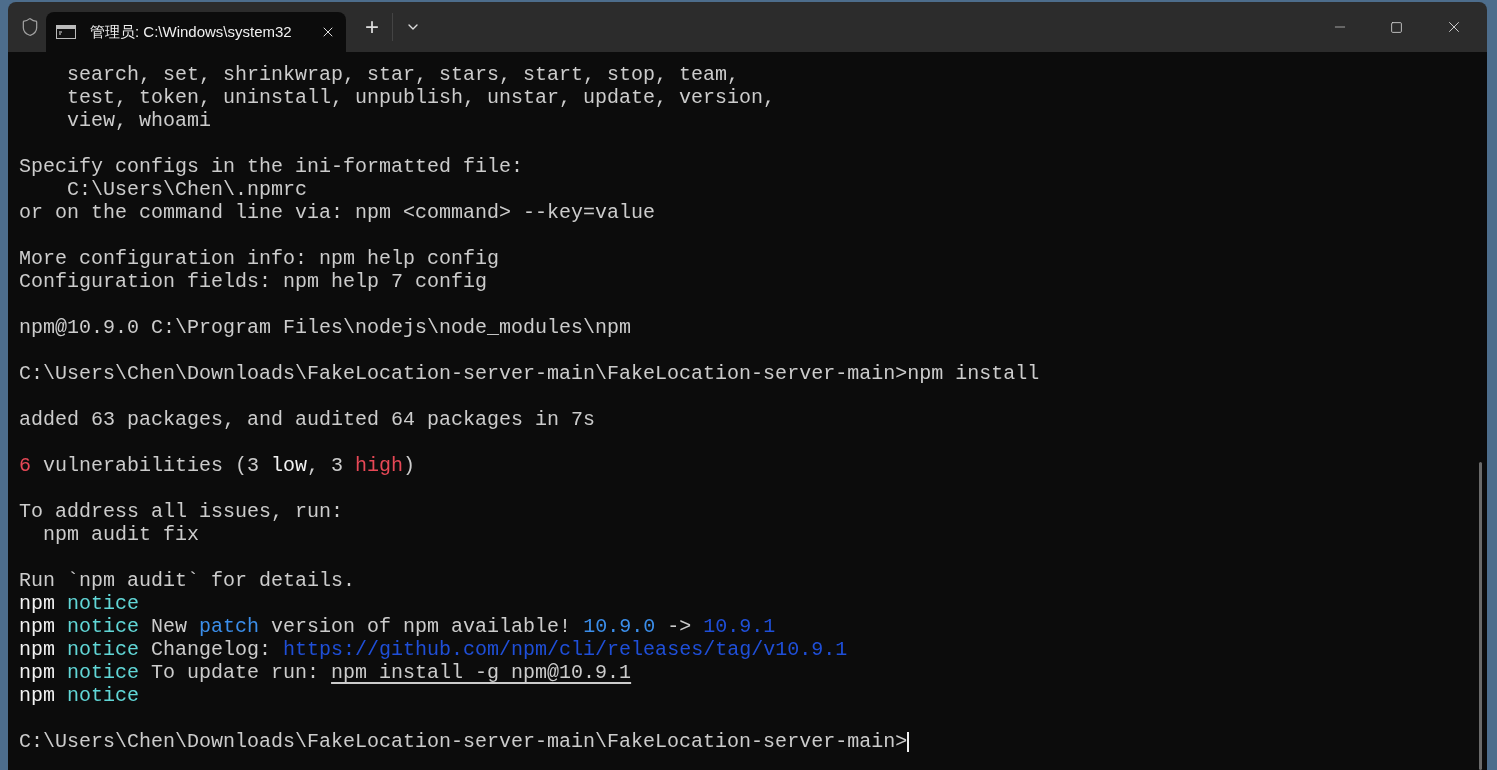  Describe the element at coordinates (181, 511) in the screenshot. I see `terminal-line: To address all issues, run:` at that location.